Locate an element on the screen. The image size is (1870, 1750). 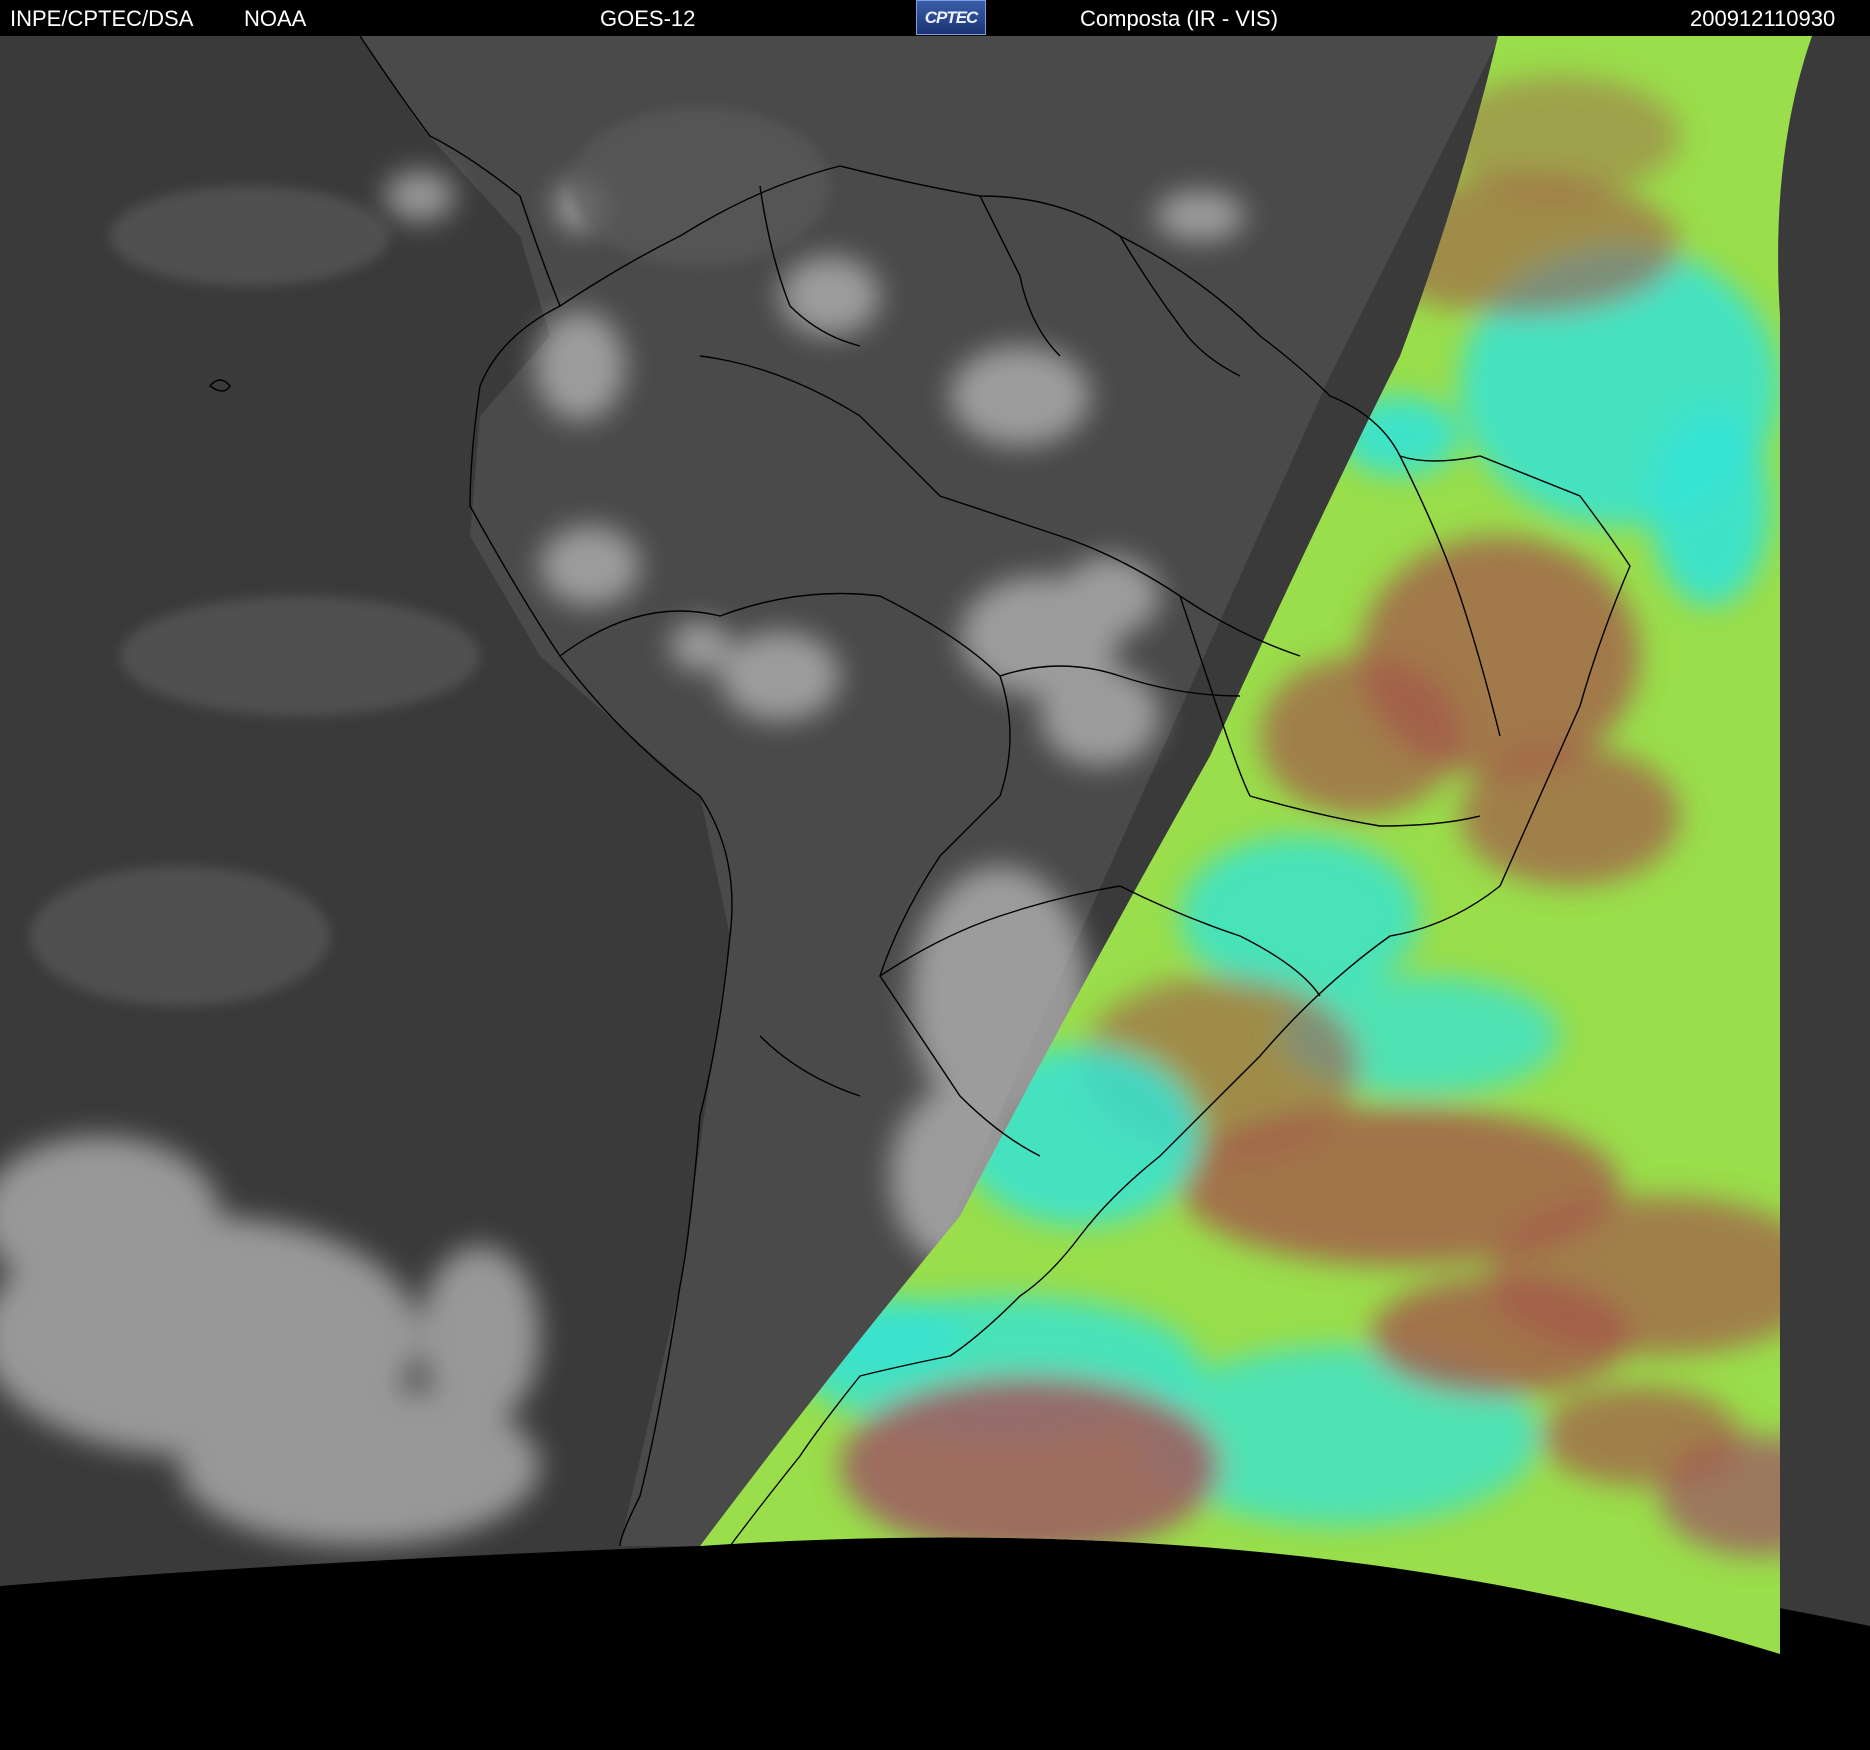
timestamp-label: 200912110930 is located at coordinates (1763, 18).